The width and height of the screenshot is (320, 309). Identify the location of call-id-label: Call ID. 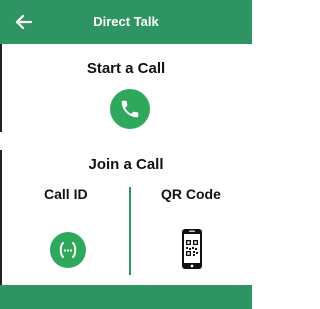
(66, 194).